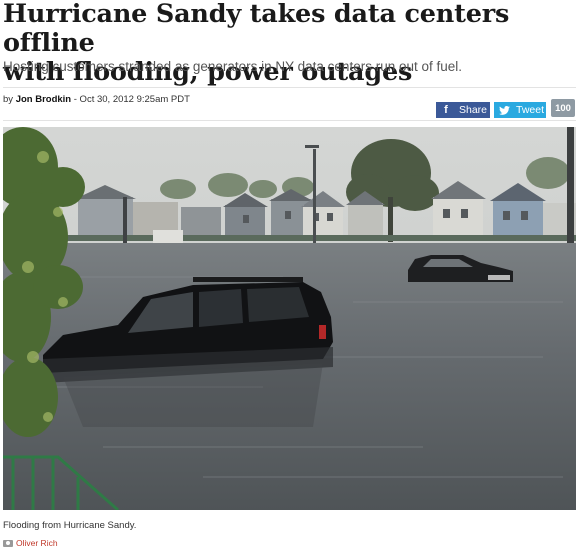 This screenshot has height=550, width=579. I want to click on facebook-share-button: f Share, so click(463, 110).